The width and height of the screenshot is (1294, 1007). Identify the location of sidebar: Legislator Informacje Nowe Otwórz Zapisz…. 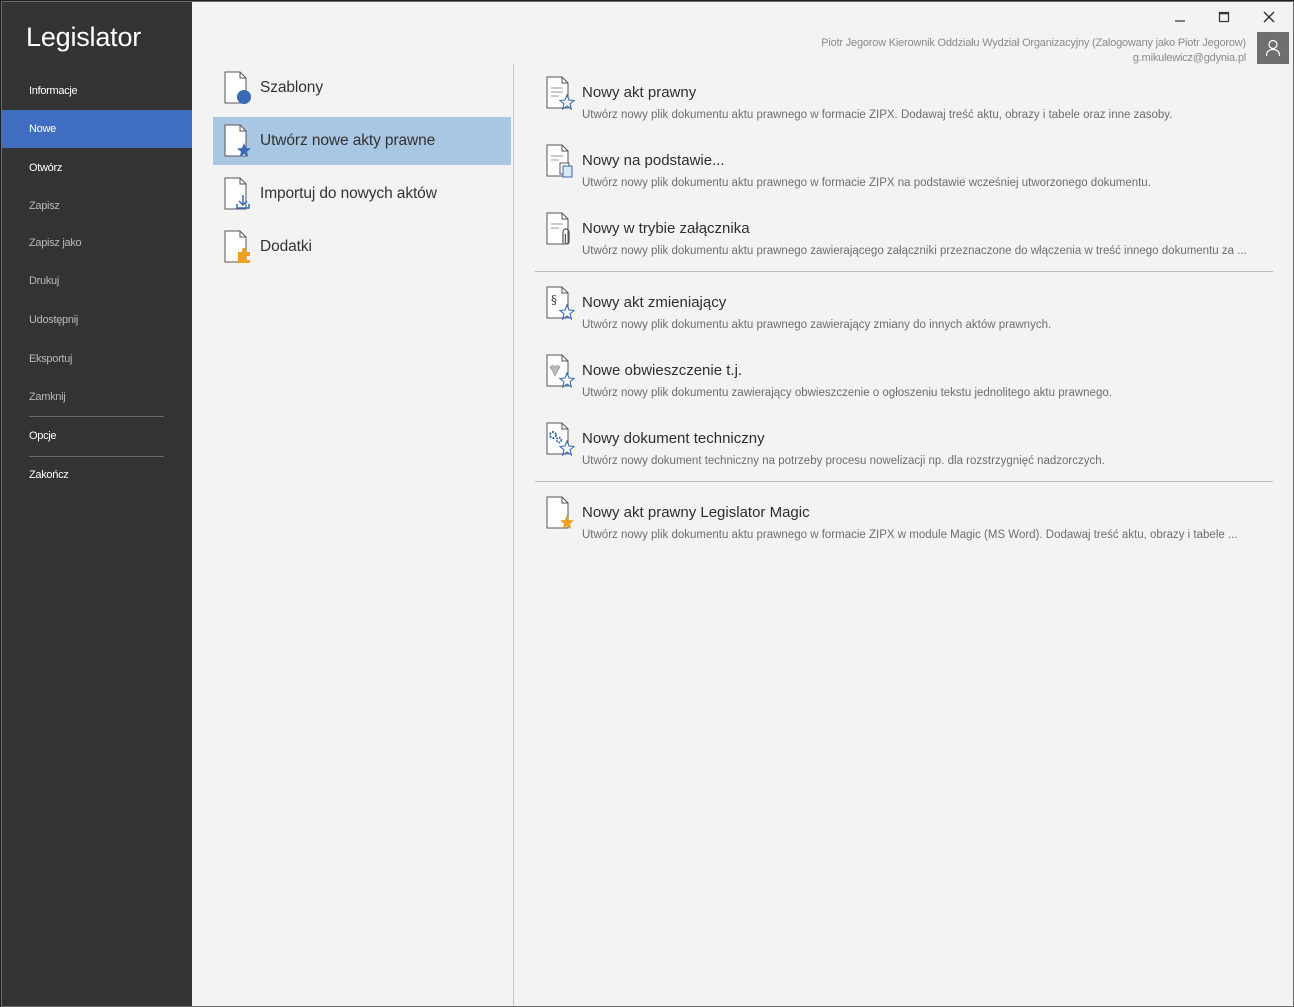
(97, 504).